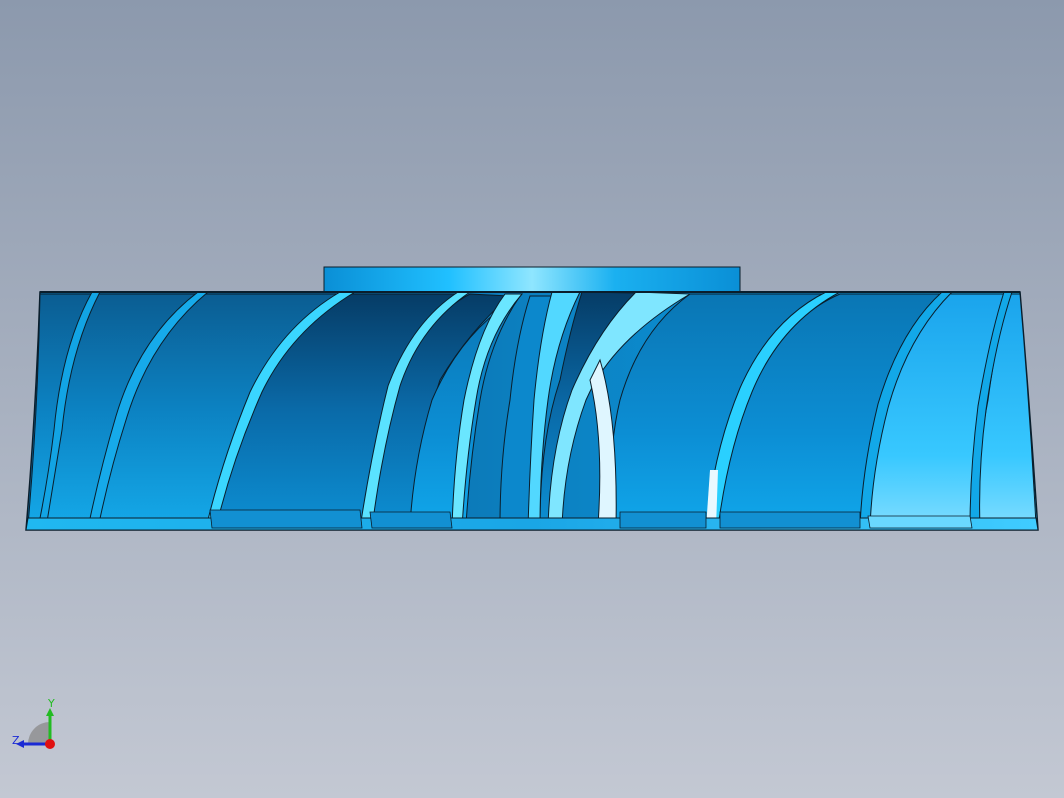 This screenshot has width=1064, height=798. I want to click on triad-z-label: Z, so click(16, 740).